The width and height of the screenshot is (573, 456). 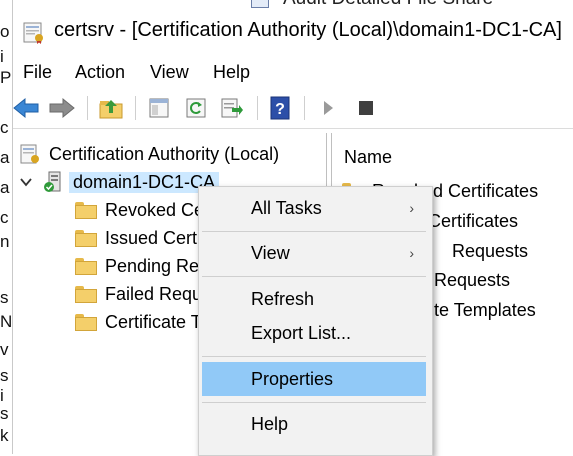 What do you see at coordinates (29, 154) in the screenshot?
I see `certification-authority-icon` at bounding box center [29, 154].